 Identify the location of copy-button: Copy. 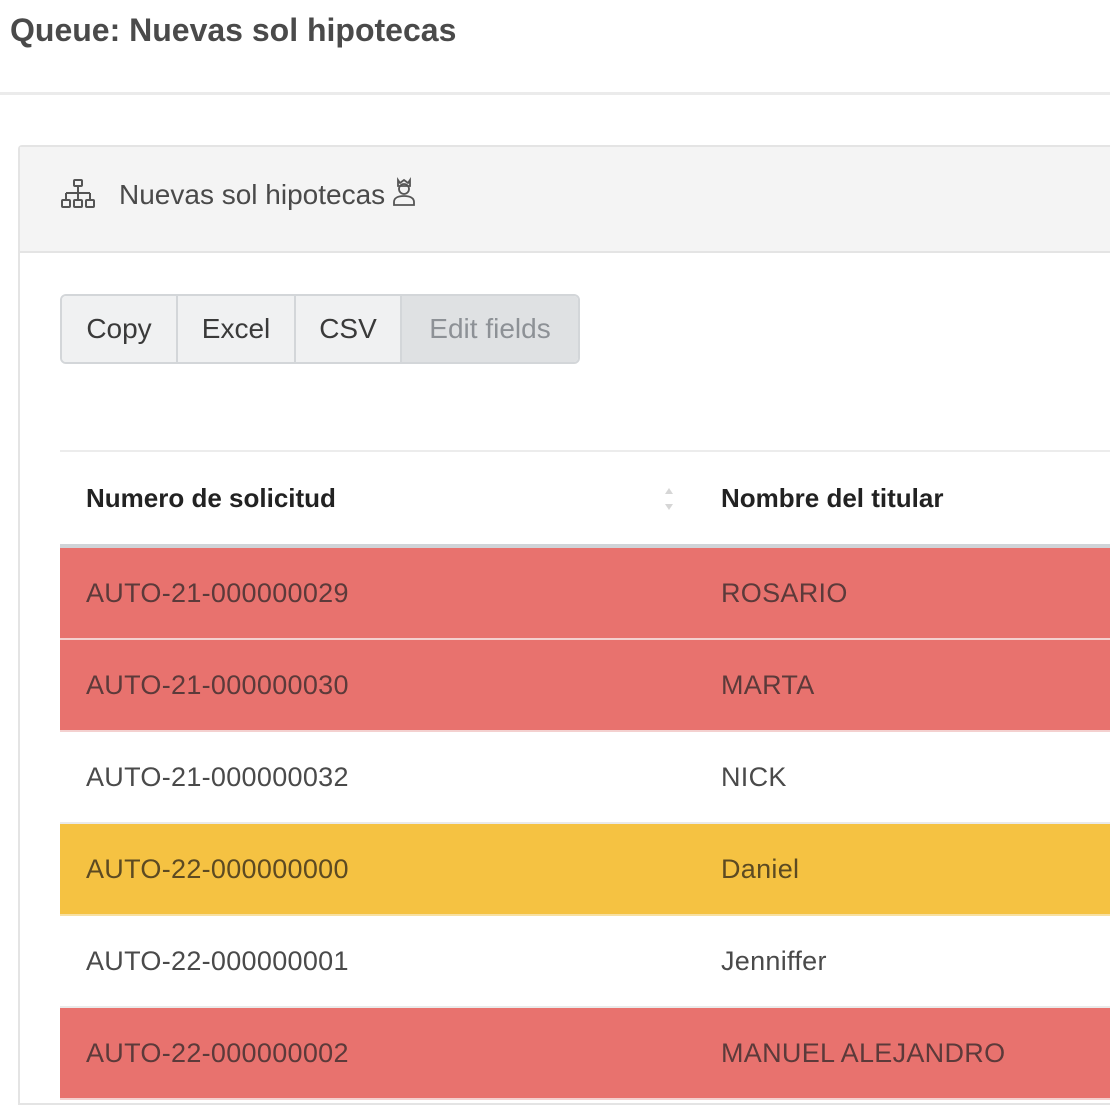
(120, 329).